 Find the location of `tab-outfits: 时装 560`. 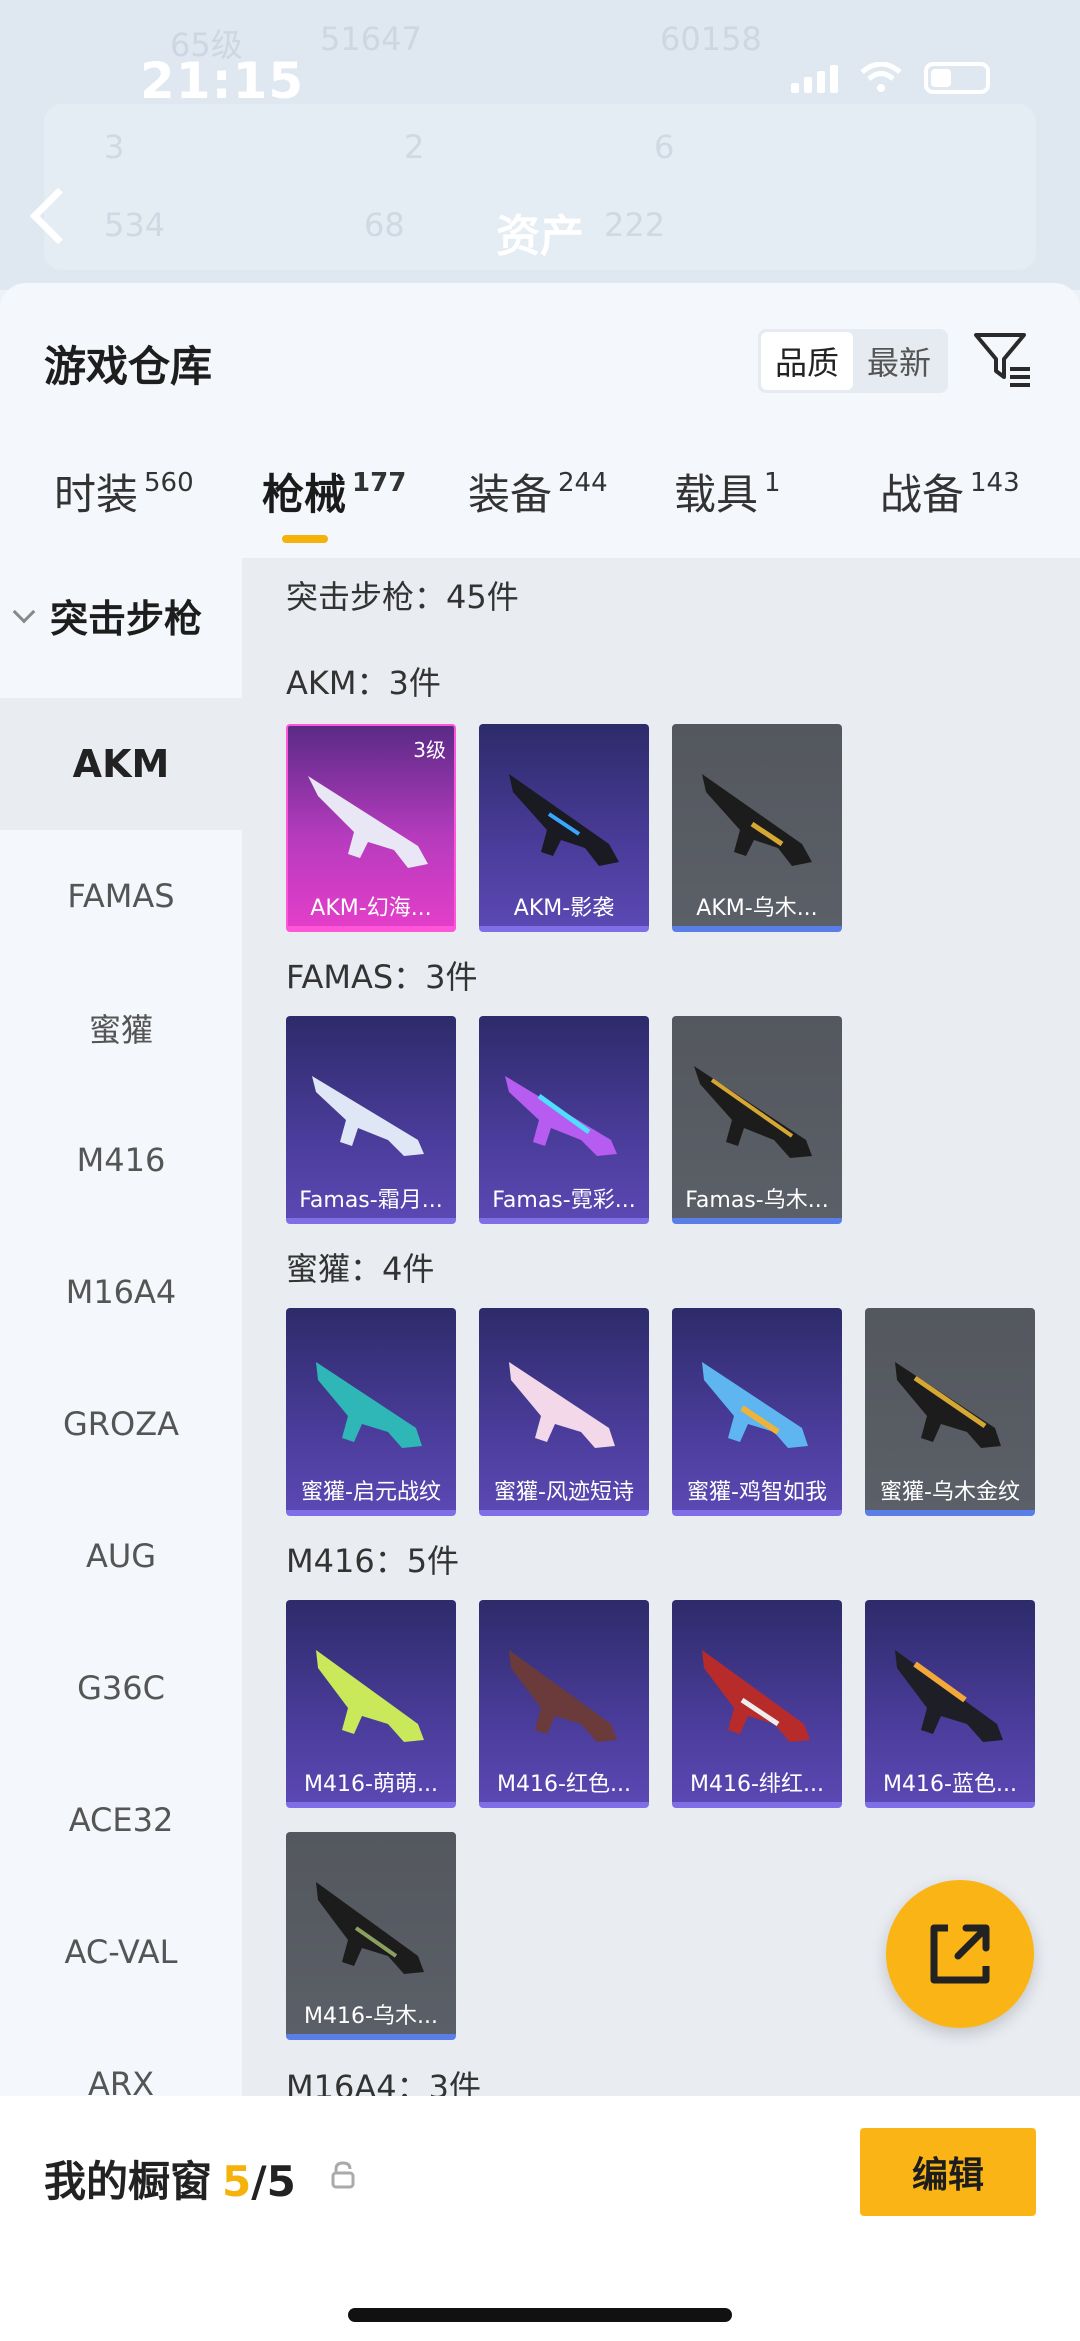

tab-outfits: 时装 560 is located at coordinates (124, 491).